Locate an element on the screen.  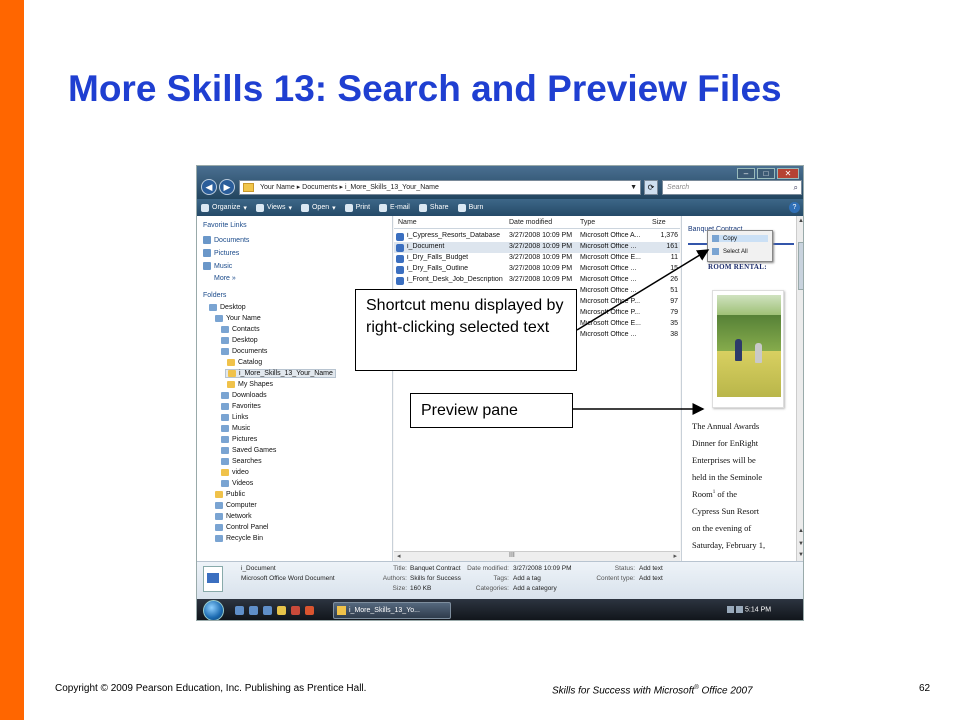
scroll-left-icon: ◂ is located at coordinates (399, 556).